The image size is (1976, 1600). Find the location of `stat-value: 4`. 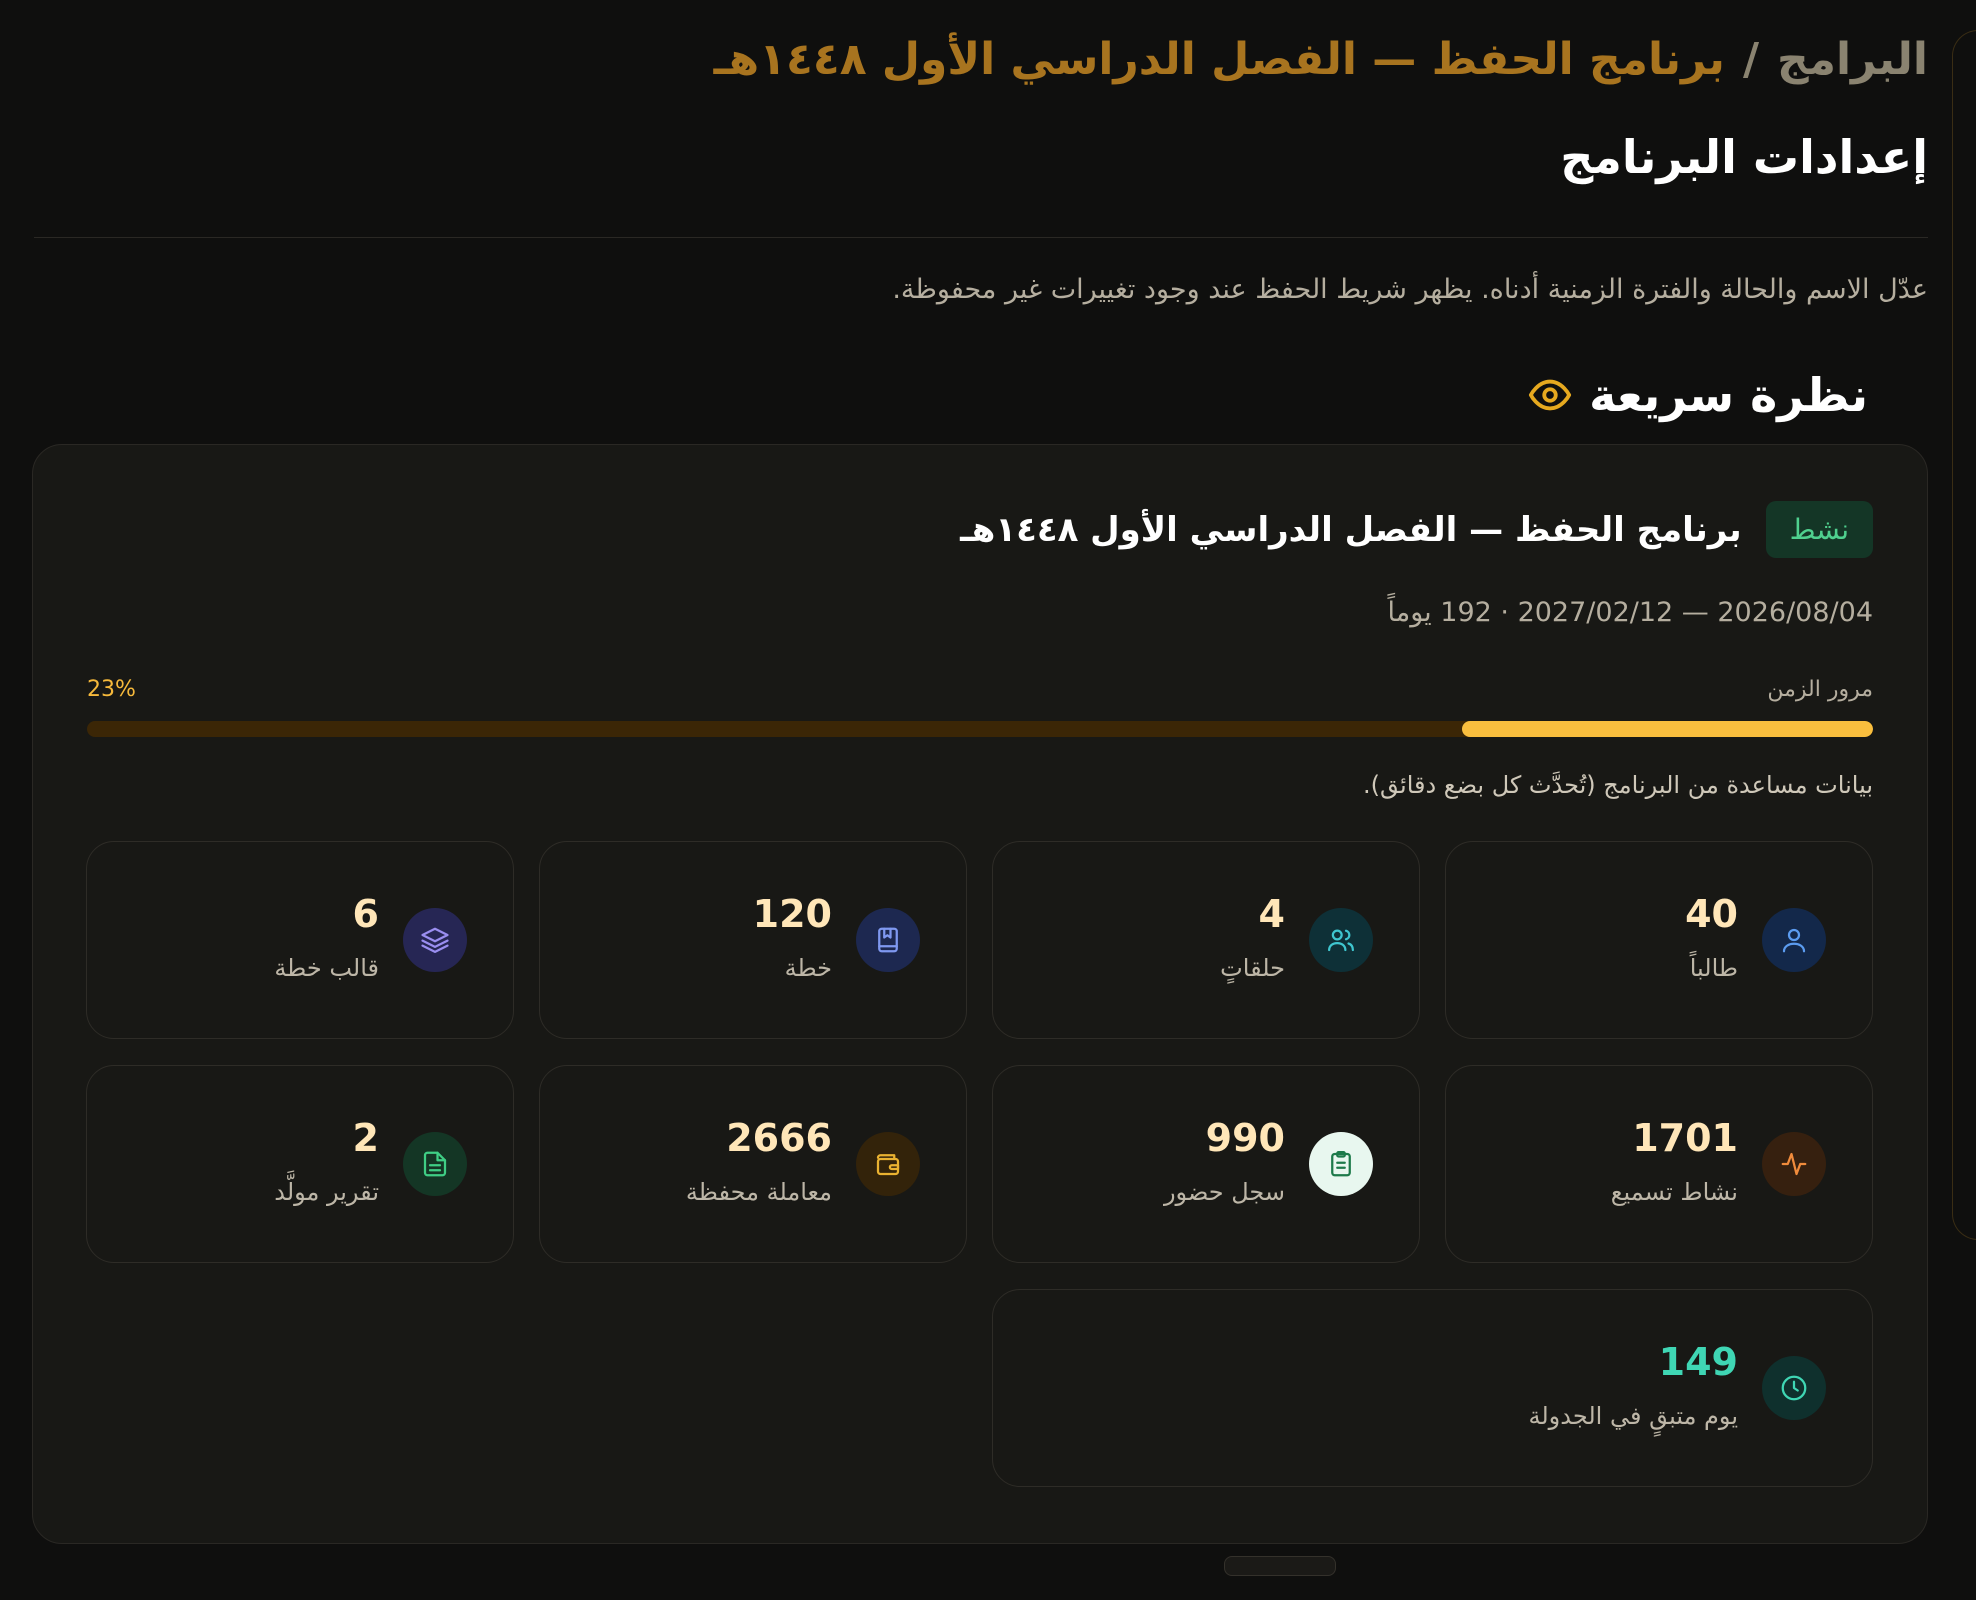

stat-value: 4 is located at coordinates (1271, 914).